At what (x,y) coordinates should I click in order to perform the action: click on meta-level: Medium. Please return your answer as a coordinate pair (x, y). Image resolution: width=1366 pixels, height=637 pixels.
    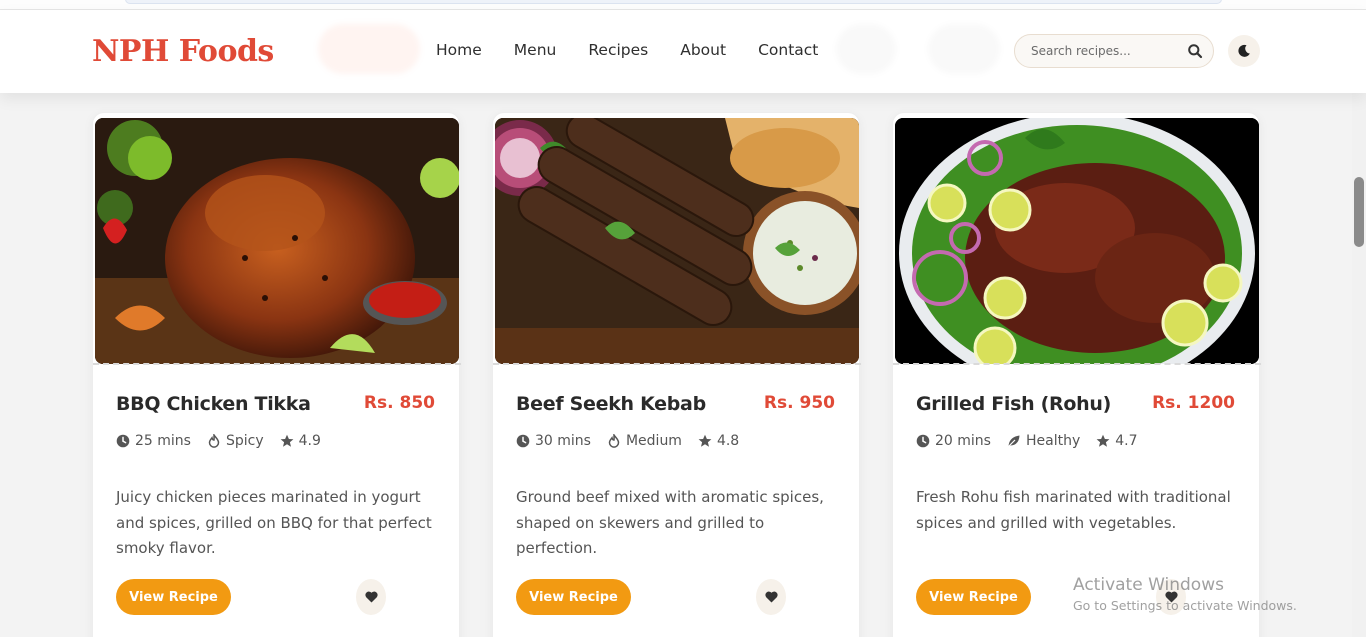
    Looking at the image, I should click on (644, 441).